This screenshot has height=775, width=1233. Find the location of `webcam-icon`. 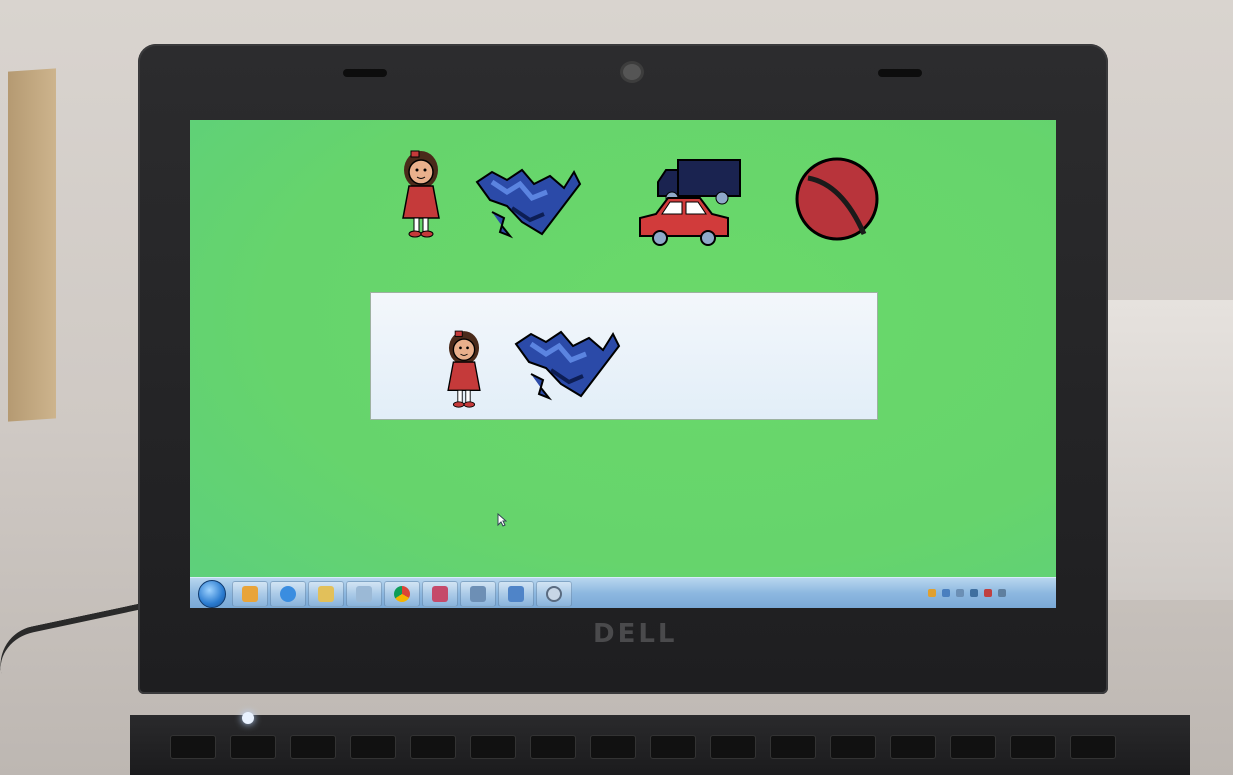

webcam-icon is located at coordinates (632, 72).